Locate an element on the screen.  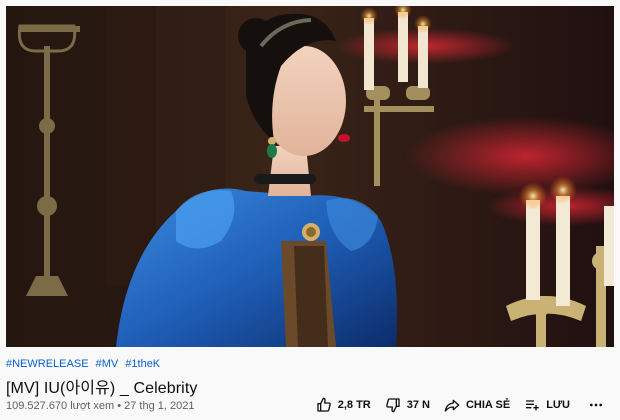
more-horizontal-icon is located at coordinates (596, 405).